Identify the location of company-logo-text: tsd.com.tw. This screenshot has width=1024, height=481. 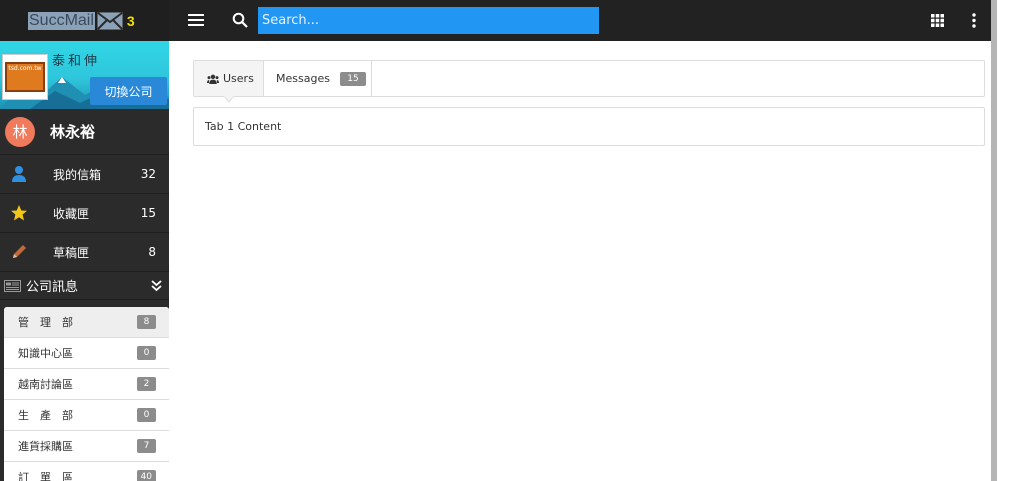
(25, 77).